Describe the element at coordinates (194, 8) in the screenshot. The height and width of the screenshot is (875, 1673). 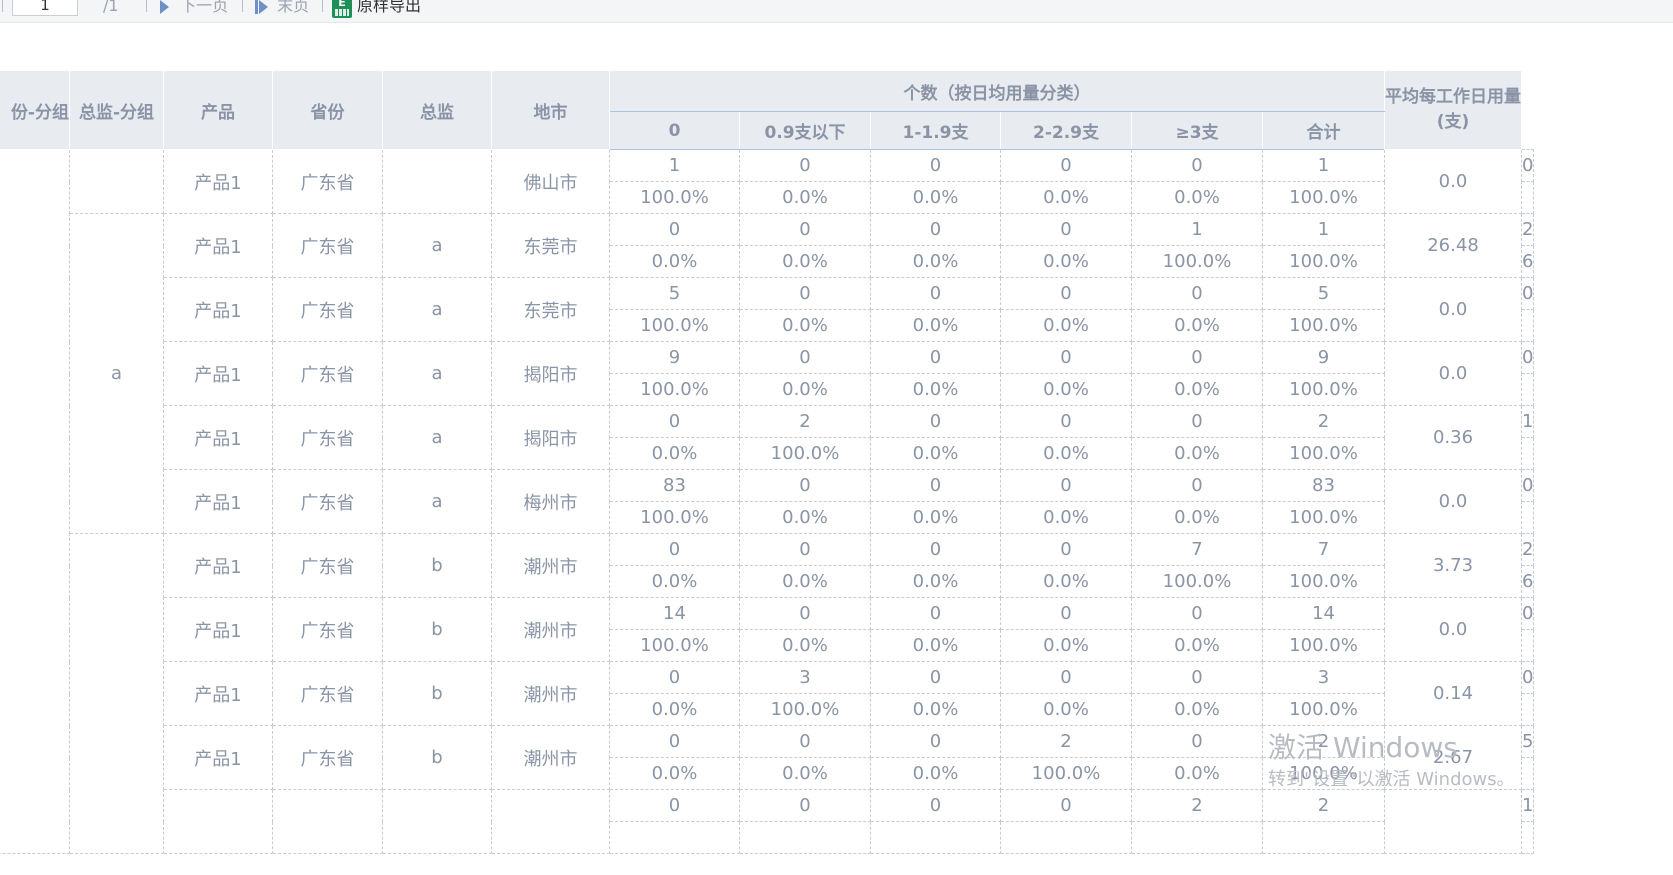
I see `next-page-button: 下一页` at that location.